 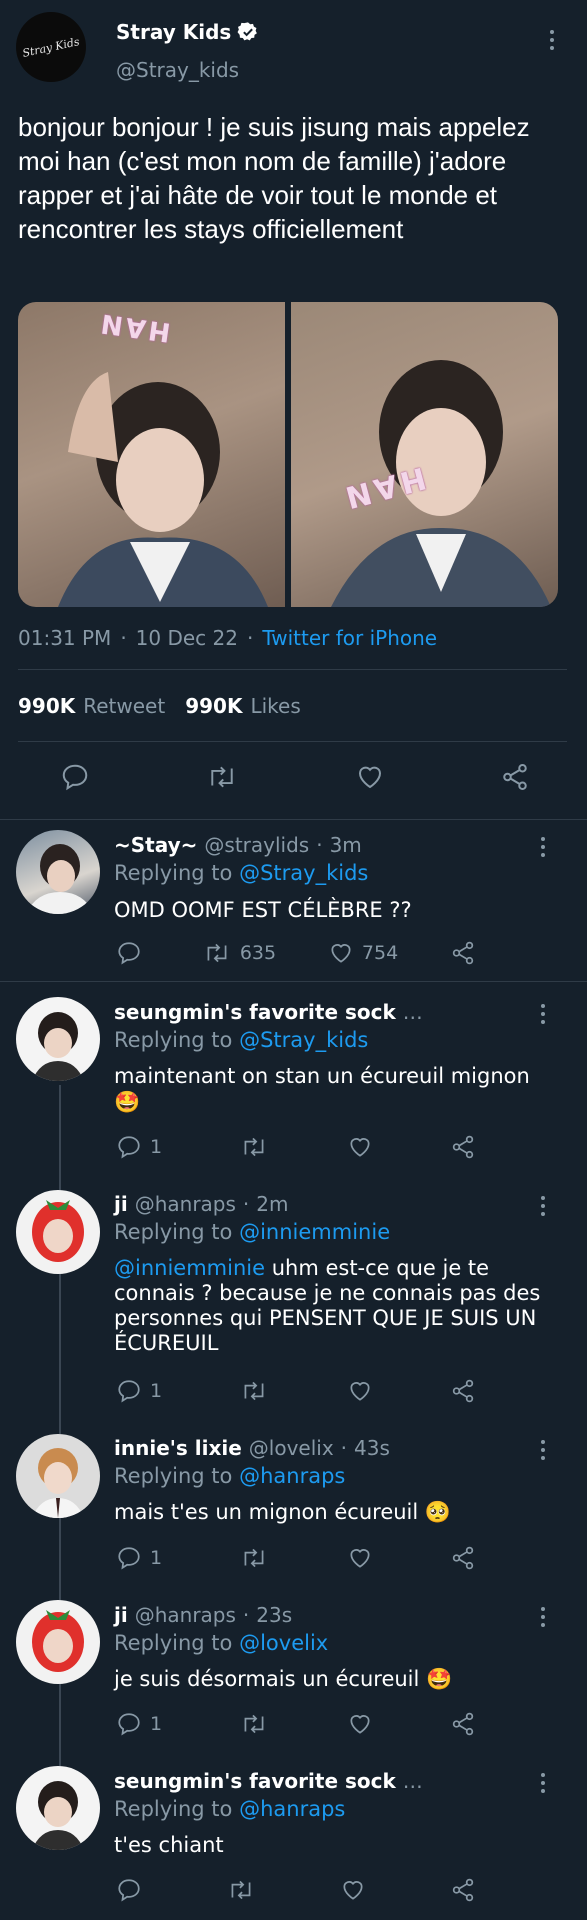 What do you see at coordinates (349, 638) in the screenshot?
I see `tweet-source-link: Twitter for iPhone` at bounding box center [349, 638].